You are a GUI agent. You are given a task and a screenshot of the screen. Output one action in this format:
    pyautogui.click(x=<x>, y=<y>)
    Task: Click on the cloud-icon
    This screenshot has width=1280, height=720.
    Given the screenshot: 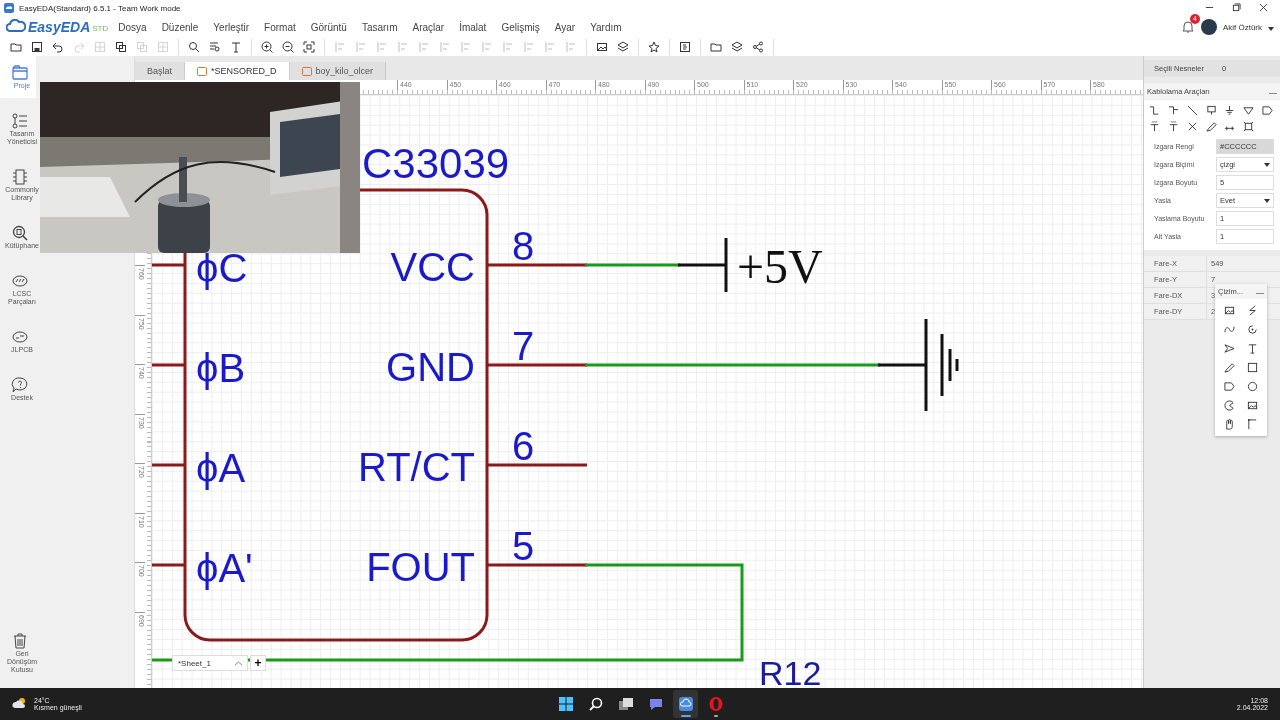 What is the action you would take?
    pyautogui.click(x=685, y=704)
    